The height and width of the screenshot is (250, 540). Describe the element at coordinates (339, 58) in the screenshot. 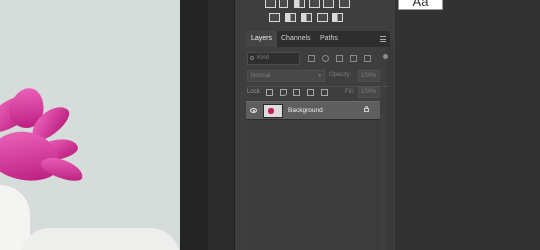

I see `type-filter-icon` at that location.